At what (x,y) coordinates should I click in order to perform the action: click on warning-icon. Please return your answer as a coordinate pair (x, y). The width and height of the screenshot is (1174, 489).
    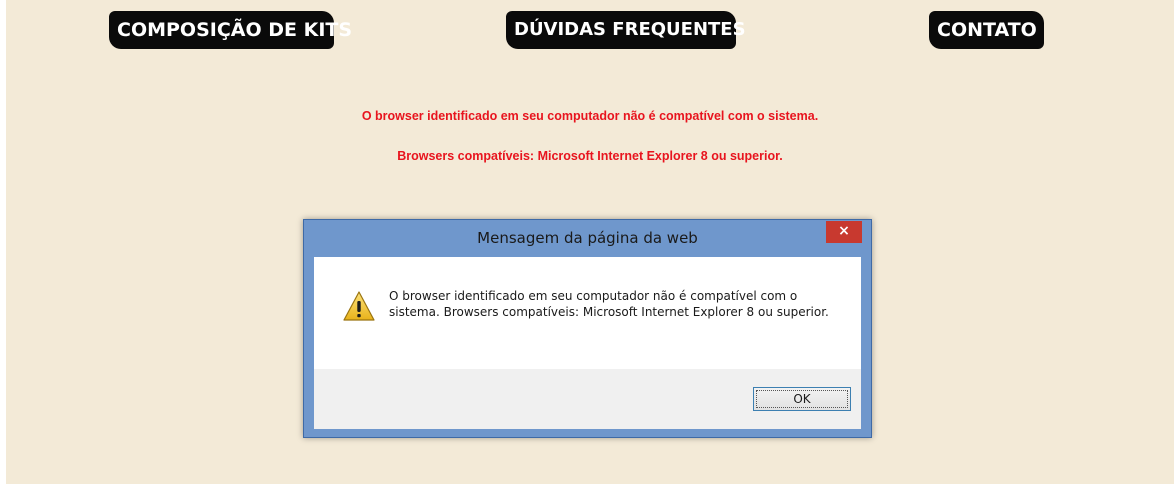
    Looking at the image, I should click on (359, 306).